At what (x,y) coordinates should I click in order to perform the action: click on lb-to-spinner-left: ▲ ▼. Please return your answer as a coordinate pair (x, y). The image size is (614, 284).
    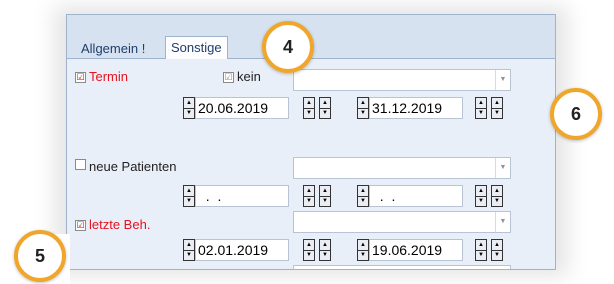
    Looking at the image, I should click on (363, 250).